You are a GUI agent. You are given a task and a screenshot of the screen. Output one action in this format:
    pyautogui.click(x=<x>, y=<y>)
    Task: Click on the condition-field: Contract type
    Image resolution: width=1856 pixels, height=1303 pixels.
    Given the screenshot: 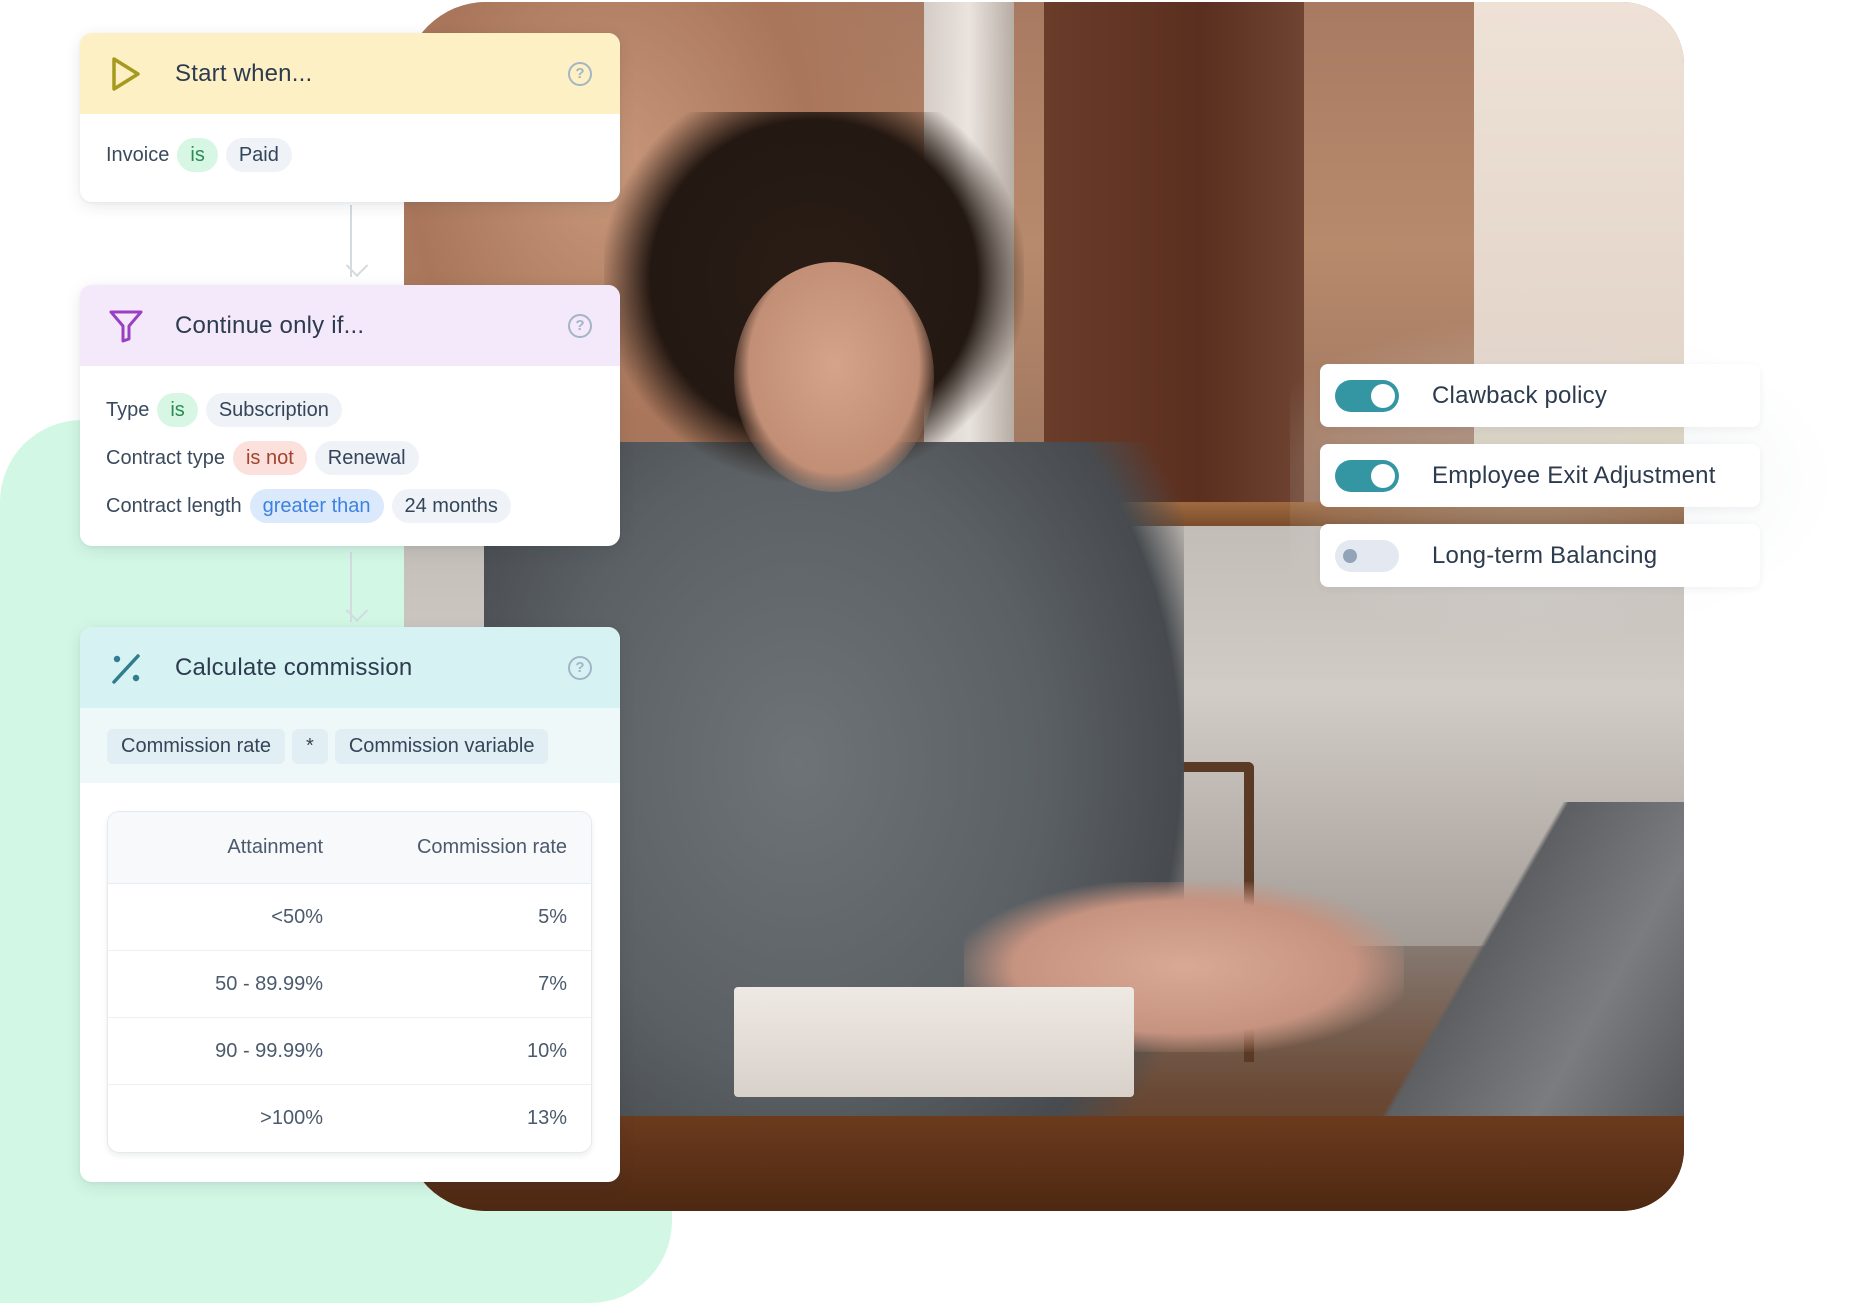 What is the action you would take?
    pyautogui.click(x=165, y=457)
    